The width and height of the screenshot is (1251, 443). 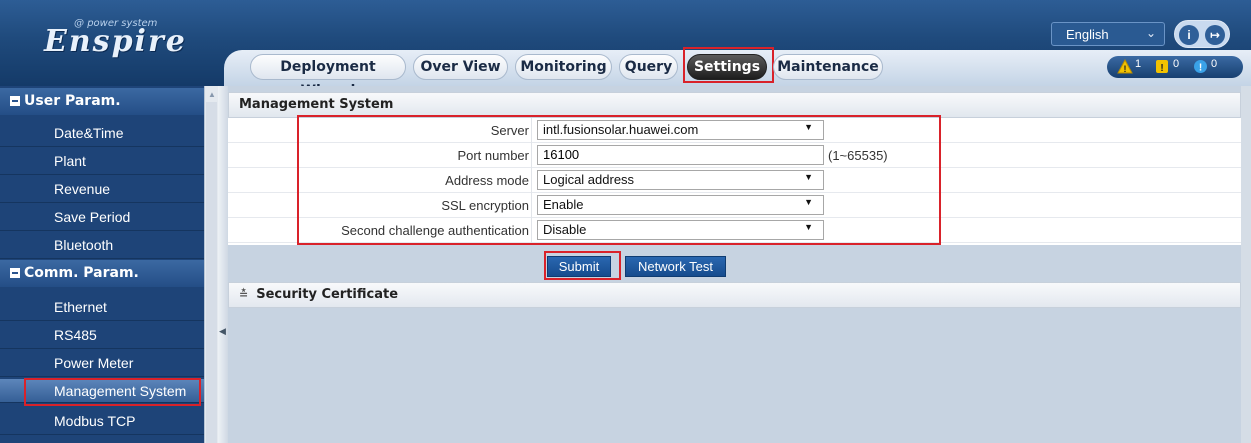 I want to click on section-title: Security Certificate, so click(x=327, y=294).